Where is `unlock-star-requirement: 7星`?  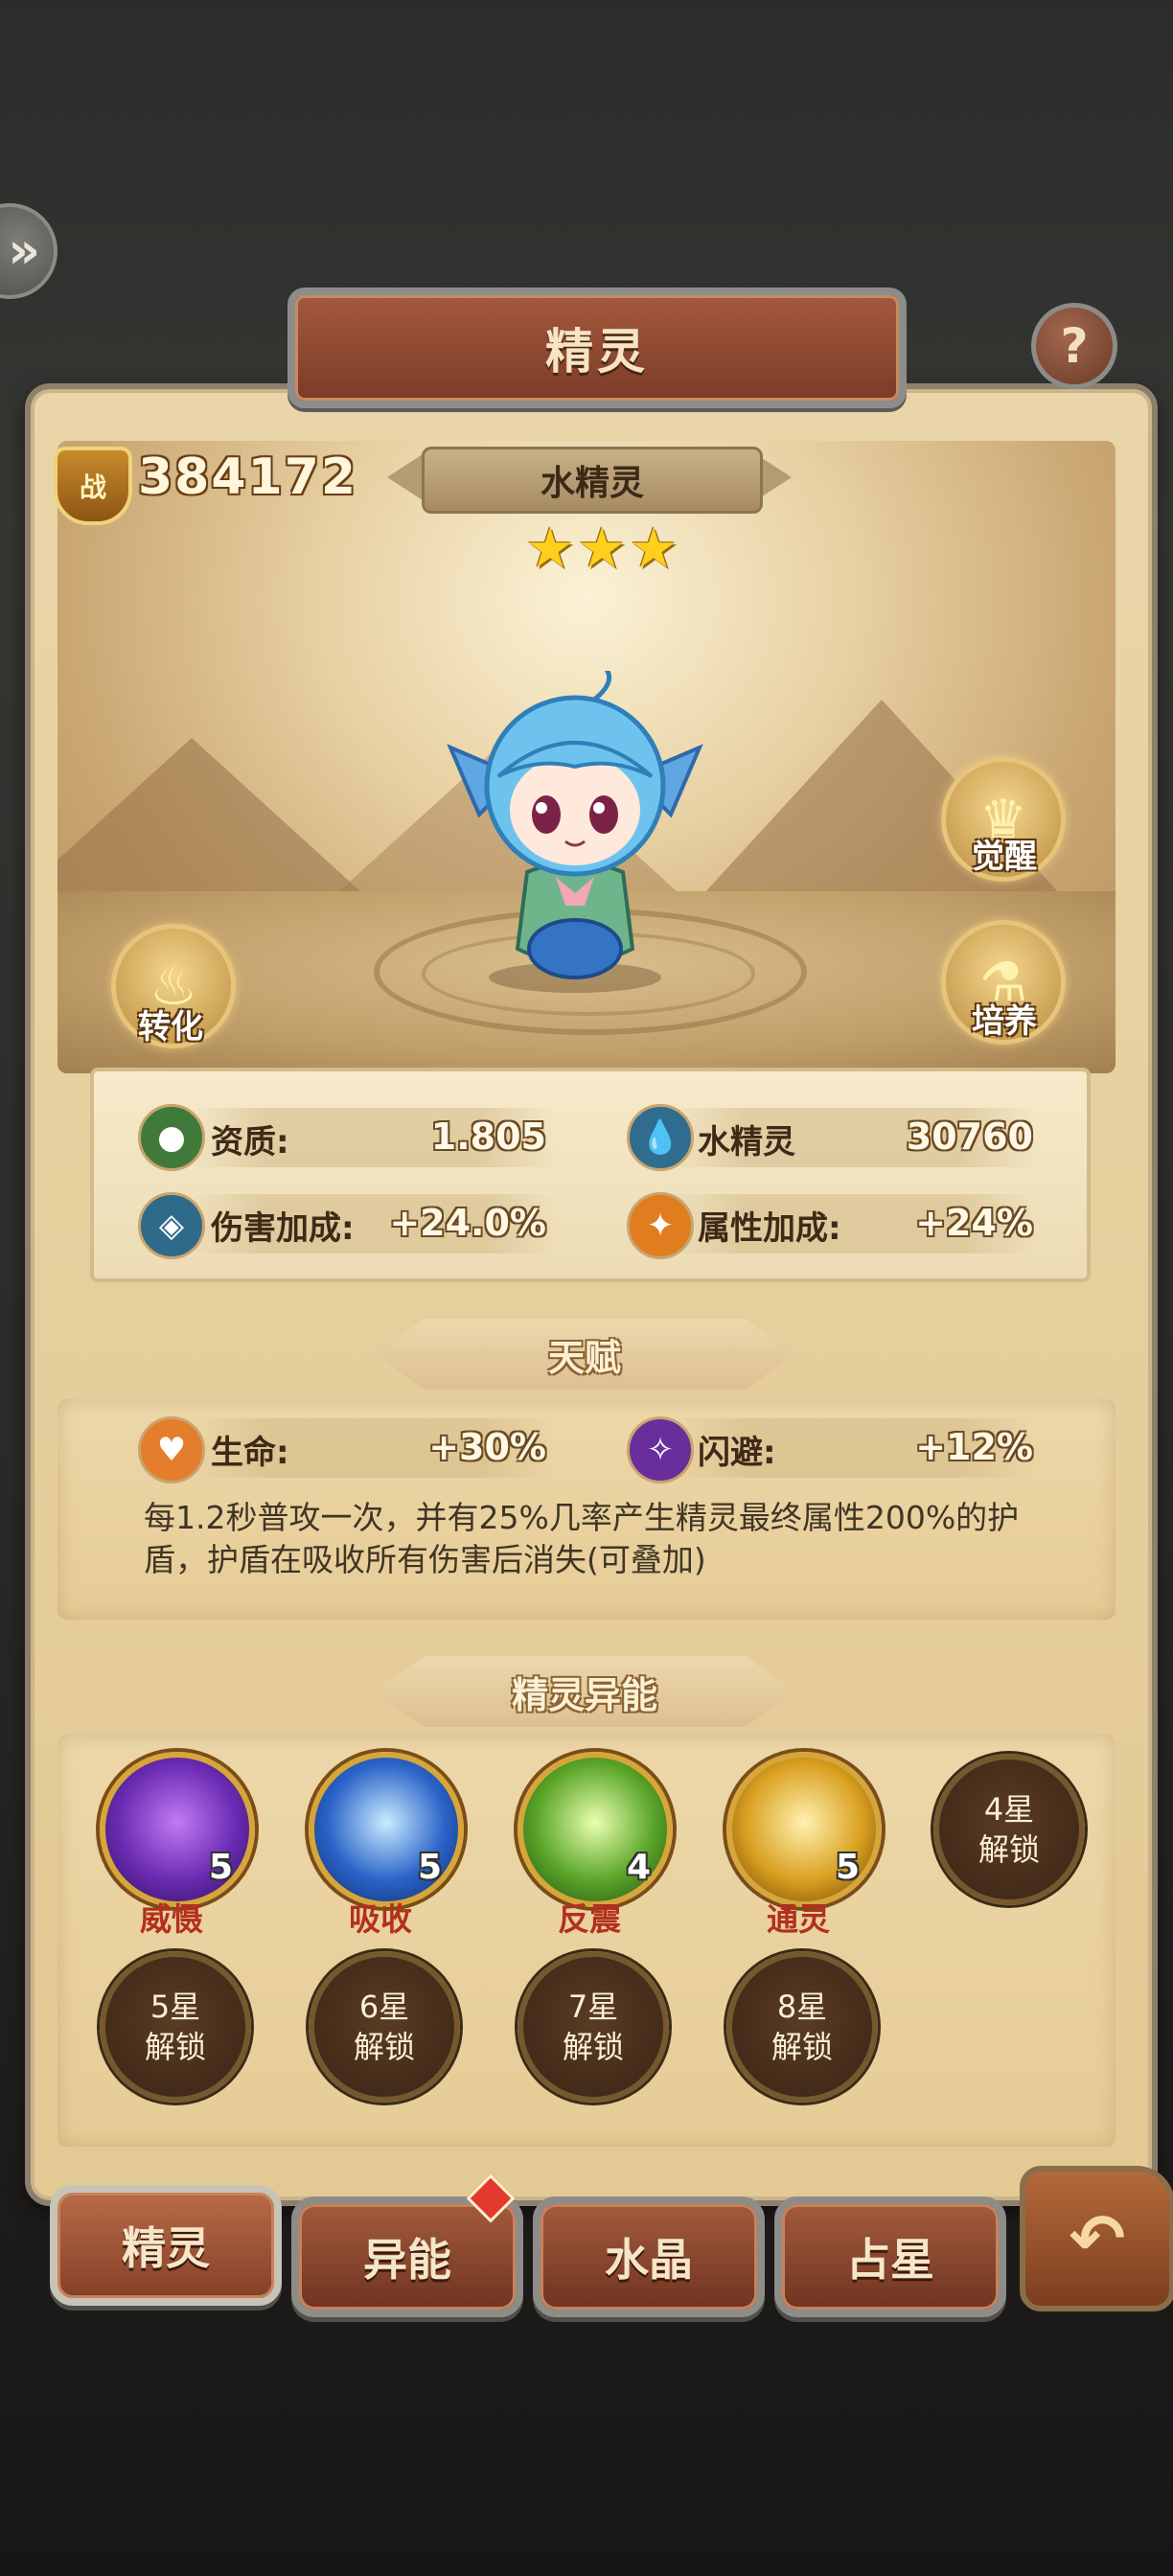
unlock-star-requirement: 7星 is located at coordinates (593, 2007).